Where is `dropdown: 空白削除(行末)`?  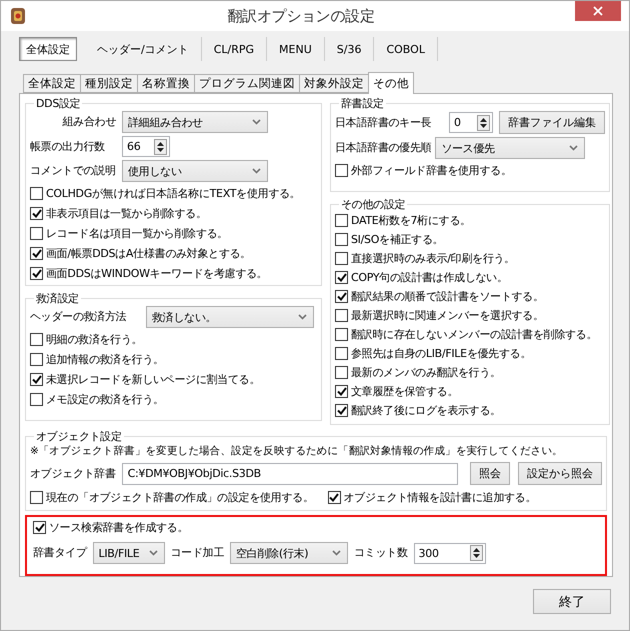
dropdown: 空白削除(行末) is located at coordinates (289, 553).